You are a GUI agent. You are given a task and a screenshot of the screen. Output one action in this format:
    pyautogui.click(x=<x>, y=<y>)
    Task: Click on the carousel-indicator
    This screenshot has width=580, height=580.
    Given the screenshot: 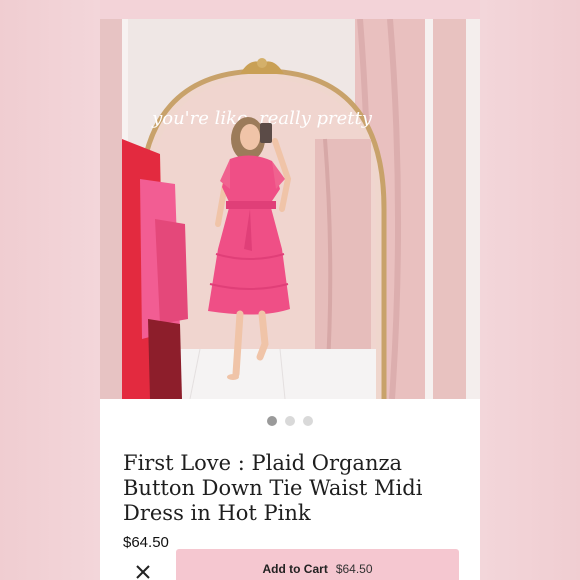 What is the action you would take?
    pyautogui.click(x=290, y=422)
    